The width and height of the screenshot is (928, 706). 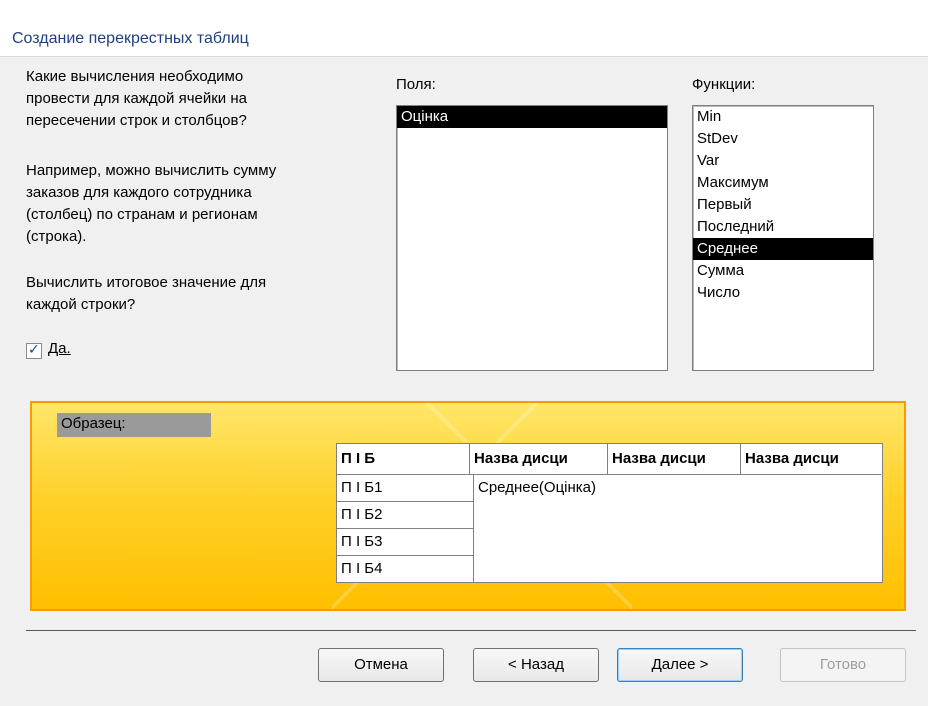 I want to click on list-item: Последний, so click(x=783, y=227).